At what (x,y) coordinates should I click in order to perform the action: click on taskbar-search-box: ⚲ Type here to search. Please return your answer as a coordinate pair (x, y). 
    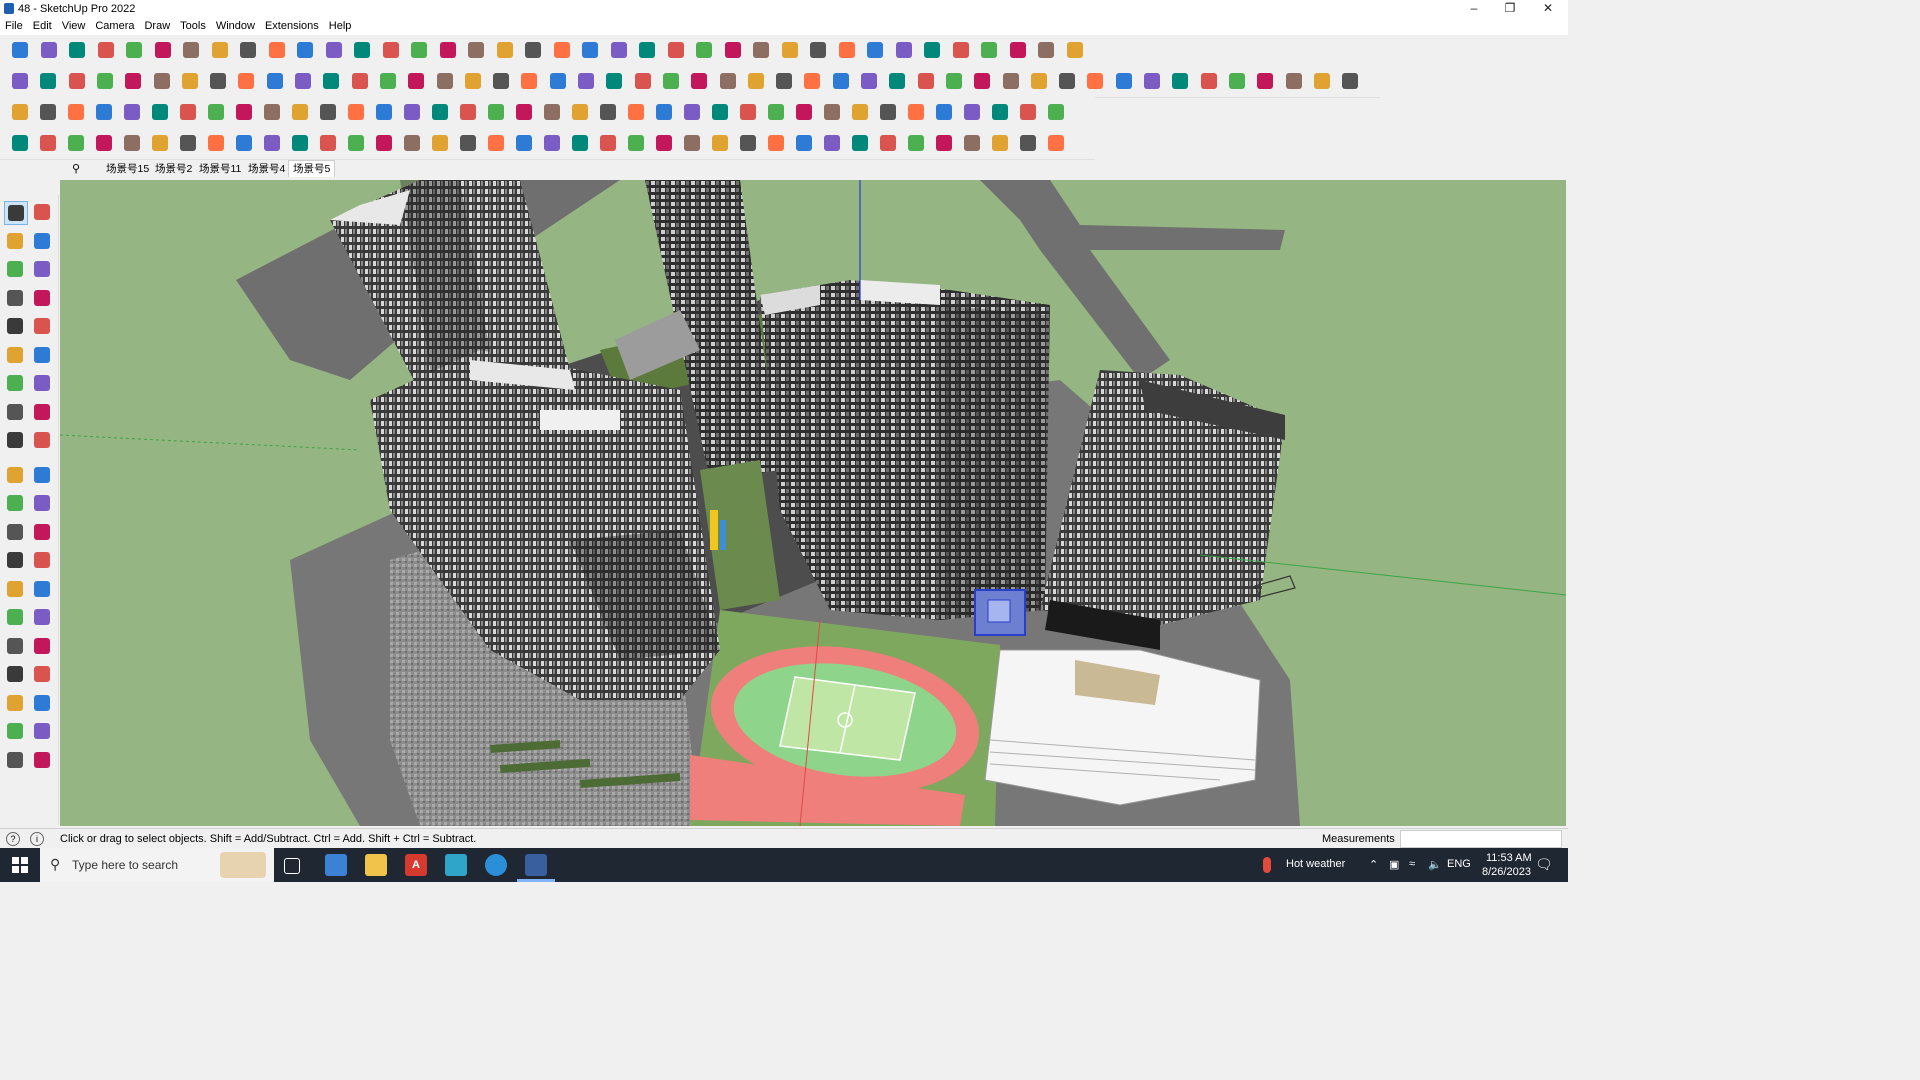
    Looking at the image, I should click on (157, 865).